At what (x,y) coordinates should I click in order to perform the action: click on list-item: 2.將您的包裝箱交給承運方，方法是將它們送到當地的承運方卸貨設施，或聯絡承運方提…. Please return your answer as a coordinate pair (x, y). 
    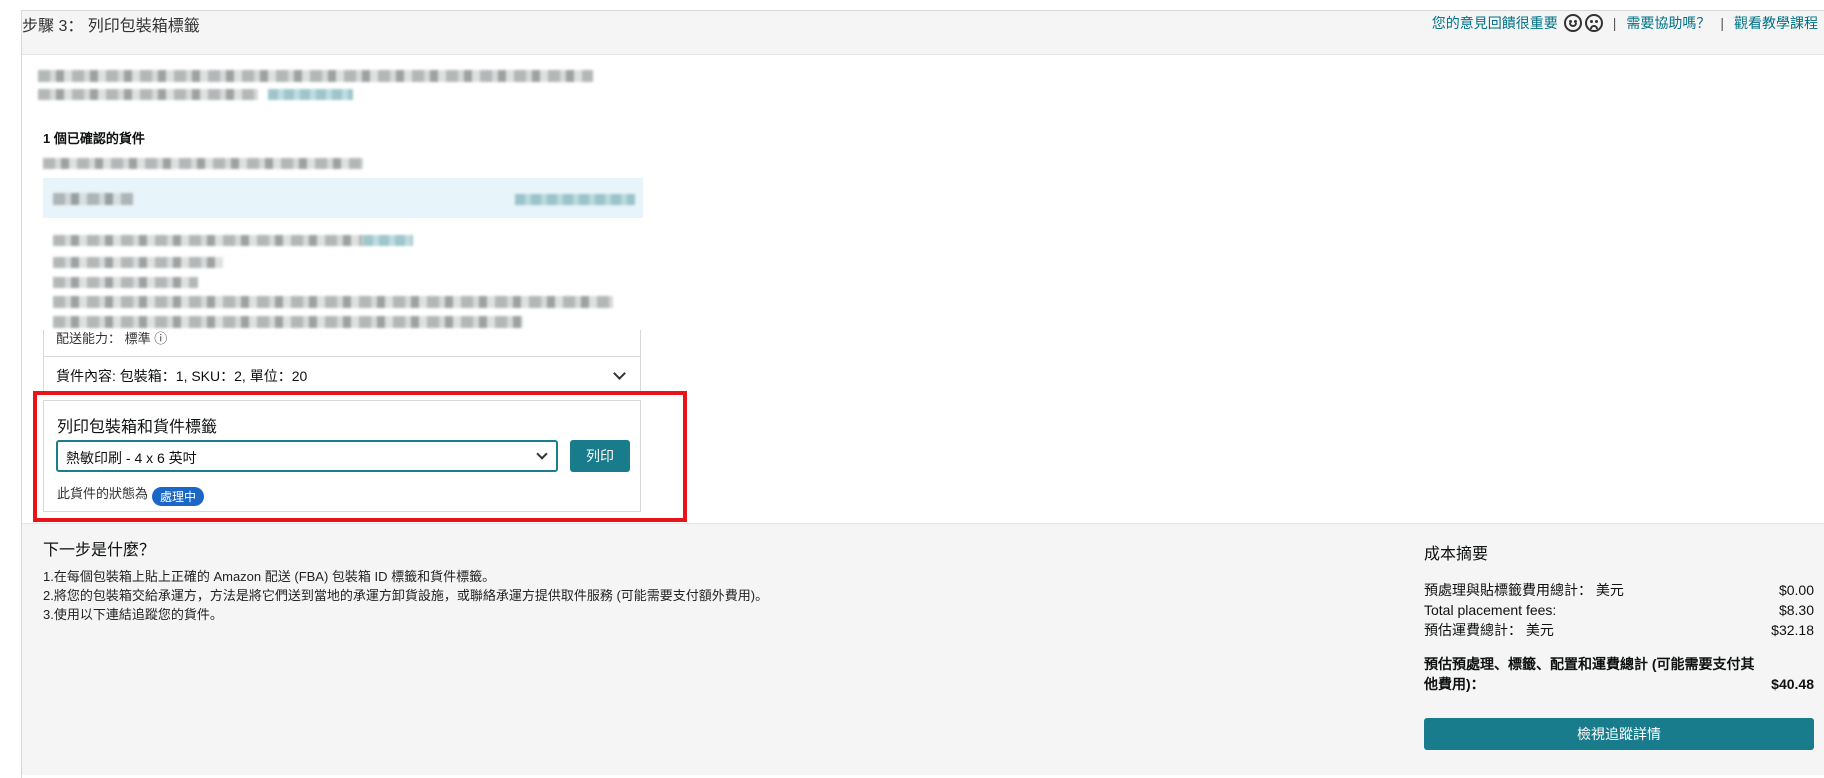
    Looking at the image, I should click on (406, 595).